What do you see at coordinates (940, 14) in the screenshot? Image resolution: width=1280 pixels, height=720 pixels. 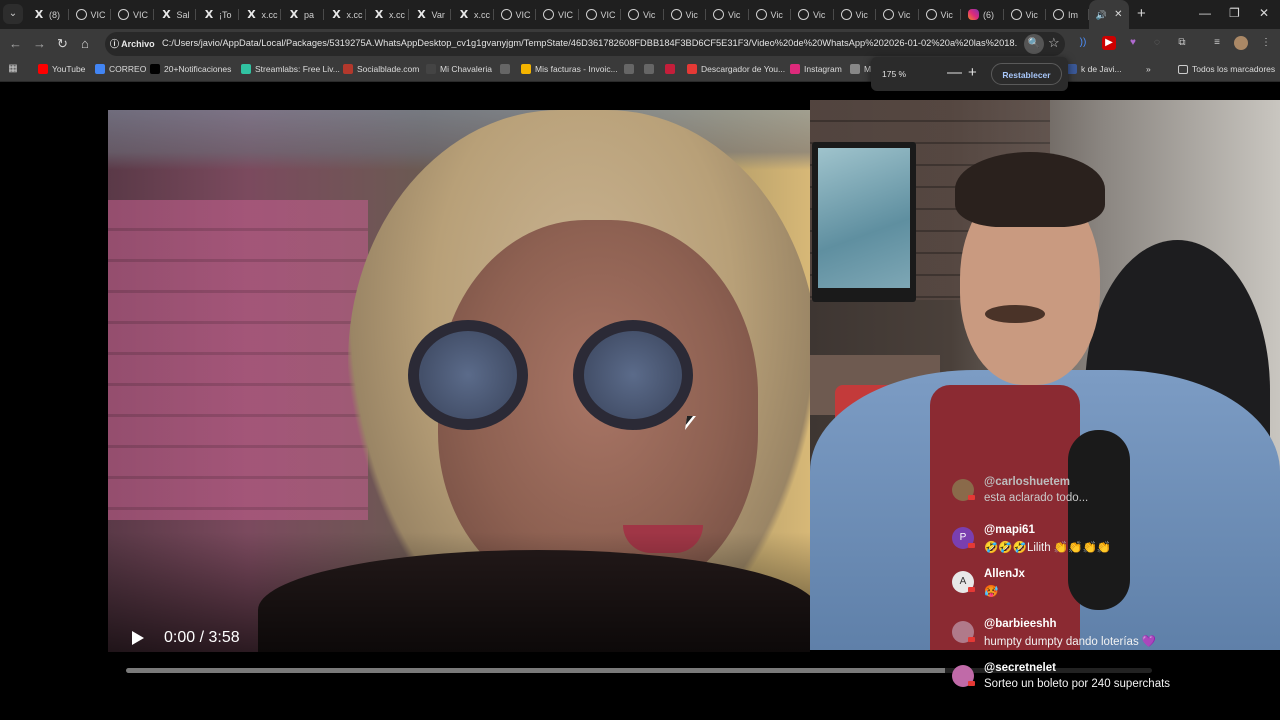 I see `tab-21: Vic` at bounding box center [940, 14].